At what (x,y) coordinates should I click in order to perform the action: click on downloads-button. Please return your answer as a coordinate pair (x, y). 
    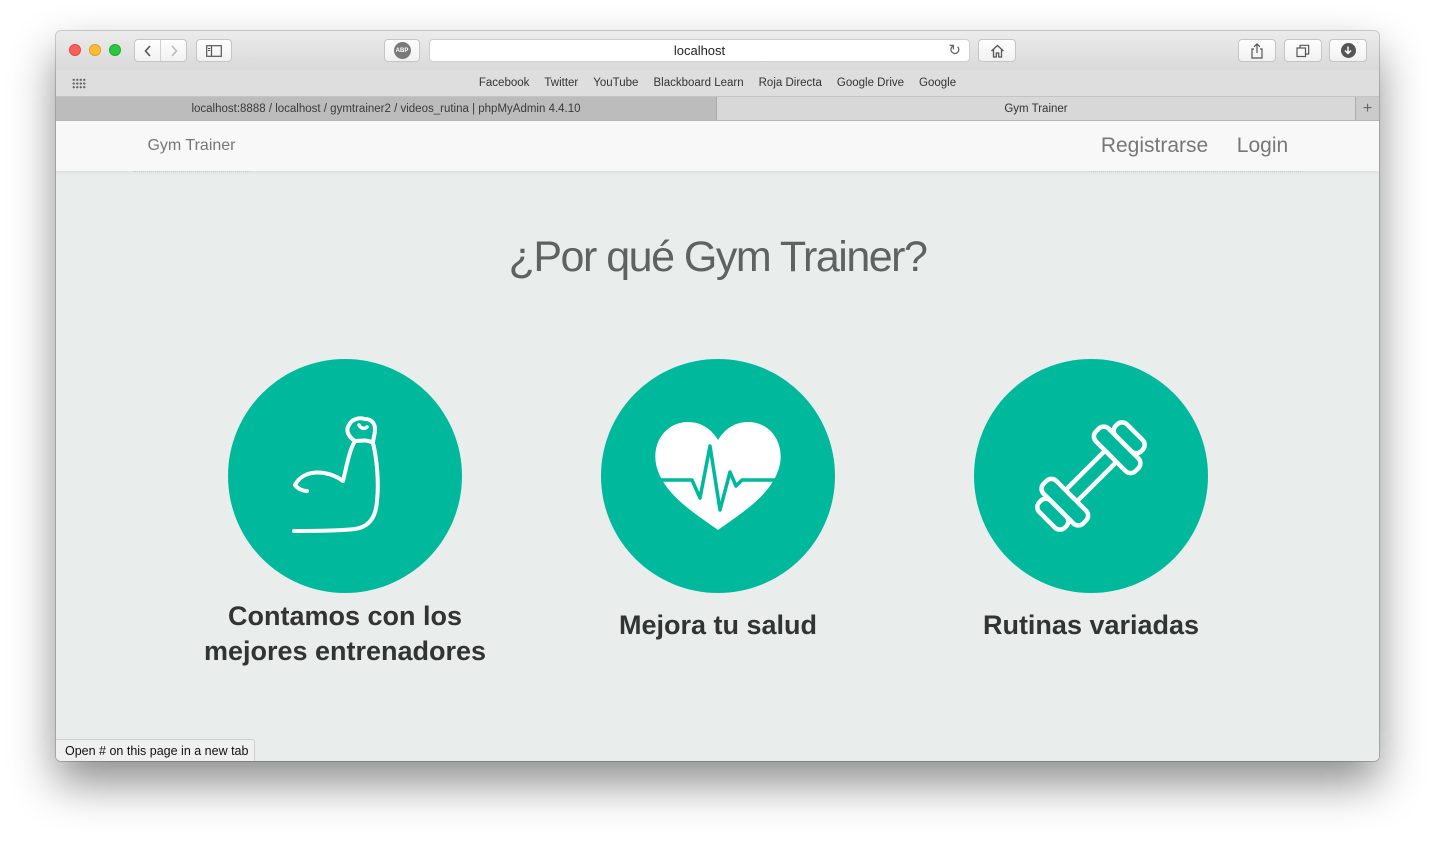
    Looking at the image, I should click on (1348, 50).